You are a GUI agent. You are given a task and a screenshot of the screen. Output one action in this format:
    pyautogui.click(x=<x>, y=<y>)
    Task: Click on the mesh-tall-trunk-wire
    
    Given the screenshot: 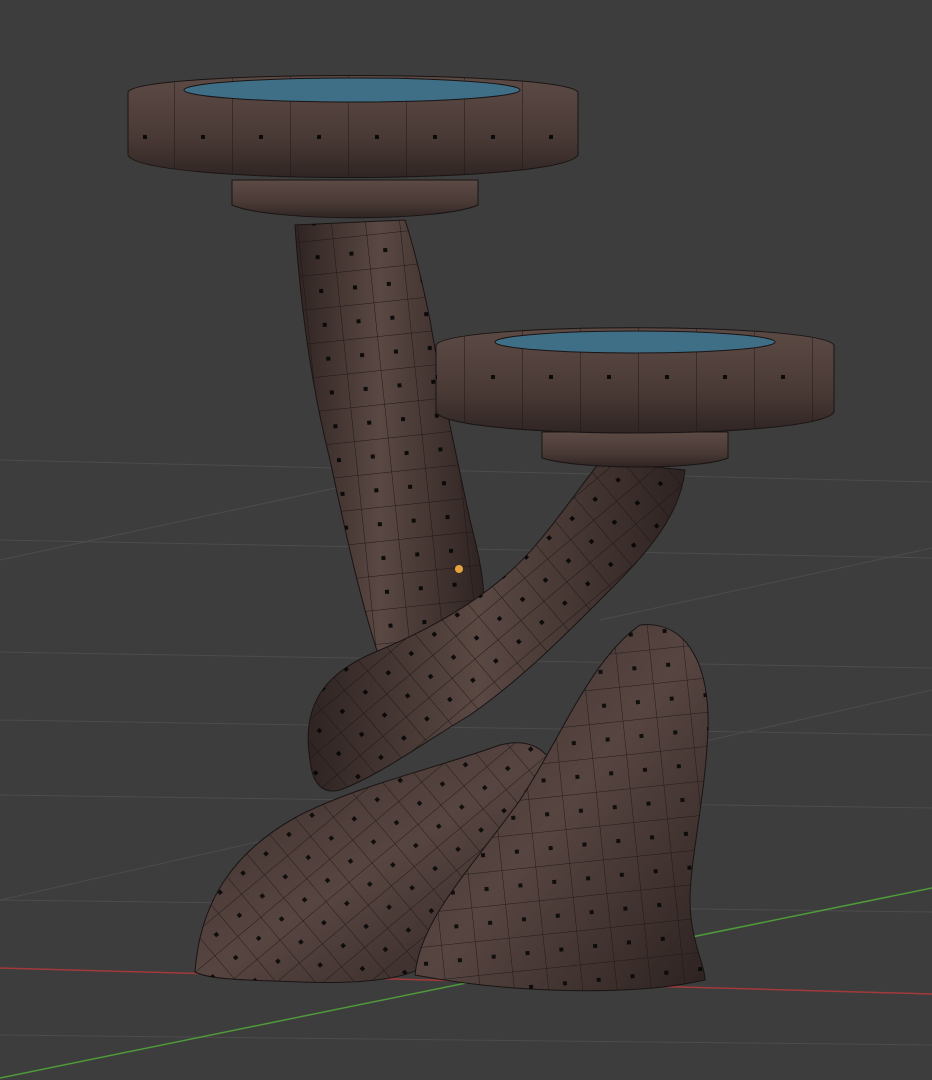 What is the action you would take?
    pyautogui.click(x=390, y=440)
    